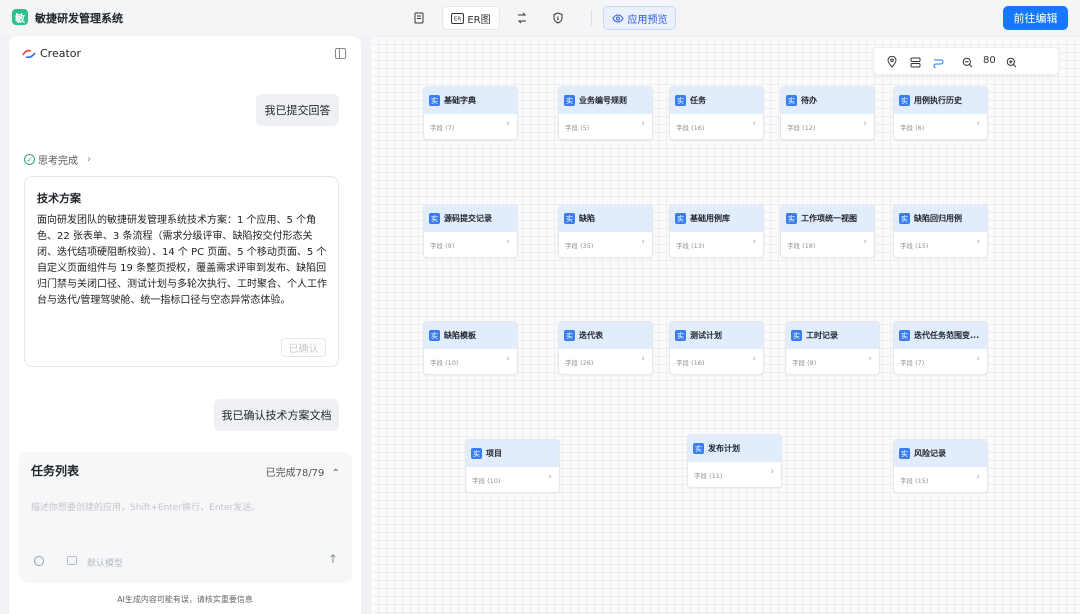  Describe the element at coordinates (333, 559) in the screenshot. I see `send-icon: ↑` at that location.